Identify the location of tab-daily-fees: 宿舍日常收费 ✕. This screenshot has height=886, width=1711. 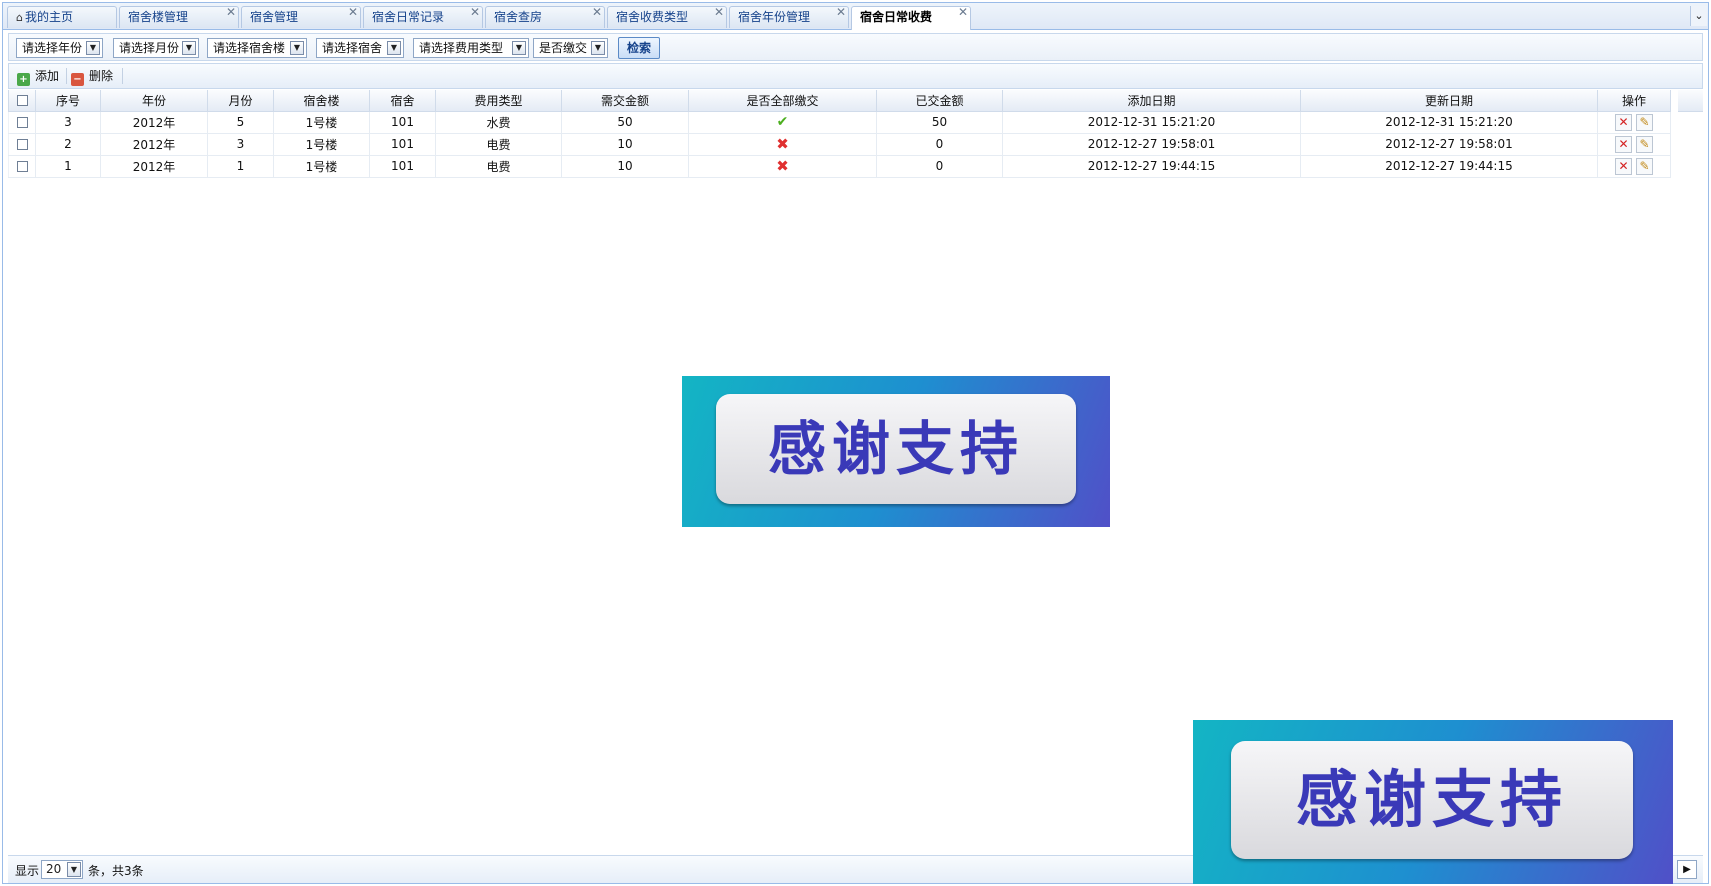
(911, 17).